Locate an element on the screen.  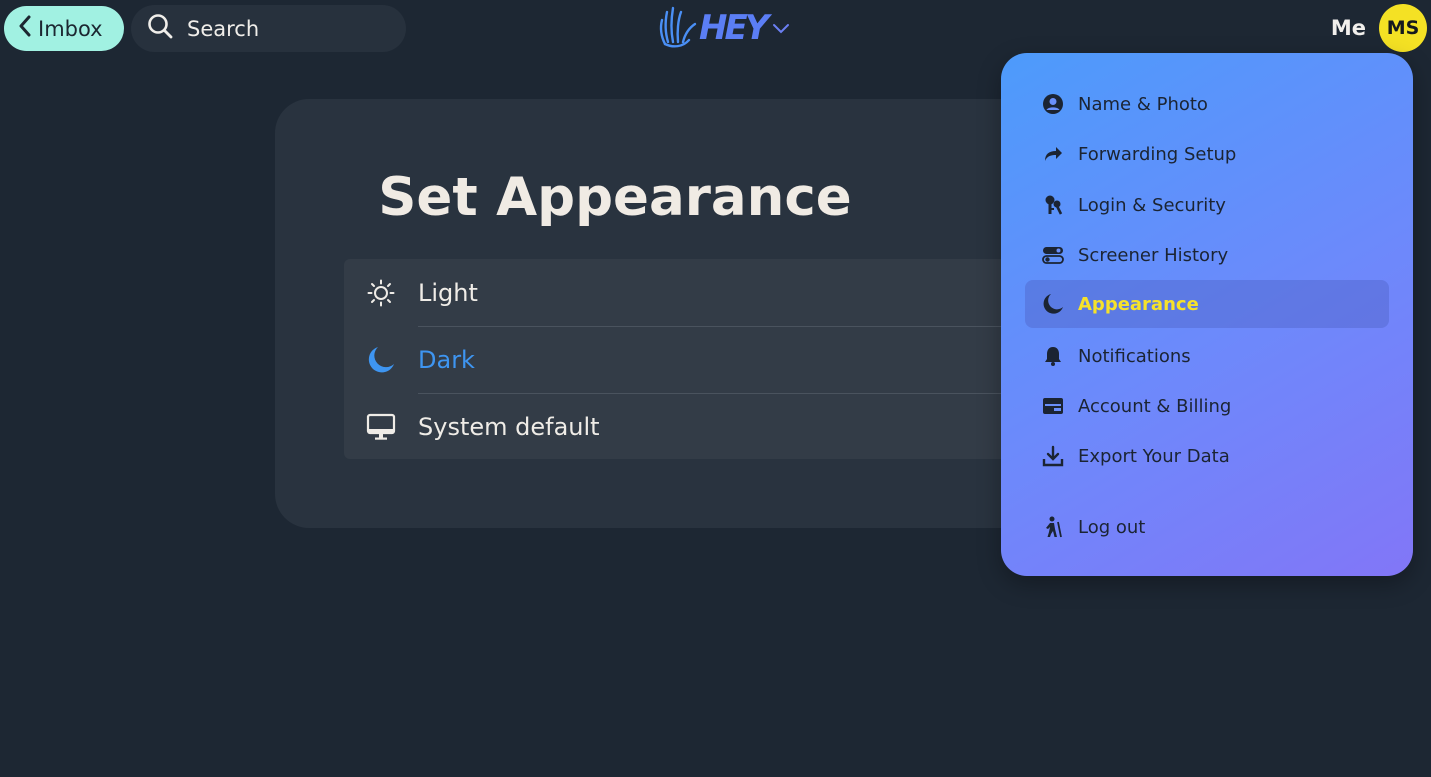
sun-icon is located at coordinates (381, 293).